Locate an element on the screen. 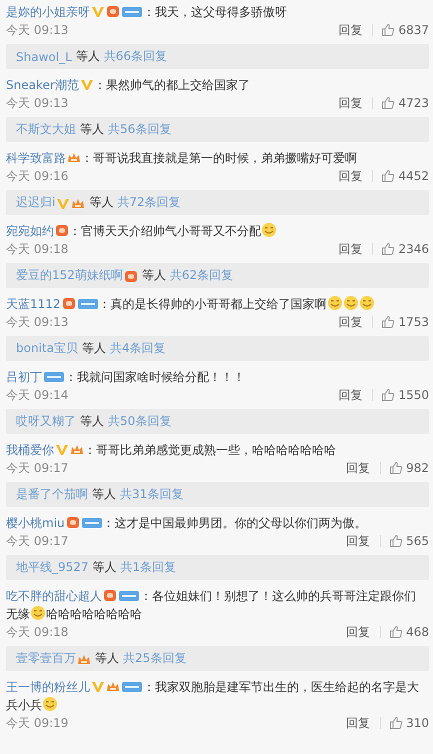 The image size is (433, 754). reply-count-link: 共31条回复 is located at coordinates (152, 494).